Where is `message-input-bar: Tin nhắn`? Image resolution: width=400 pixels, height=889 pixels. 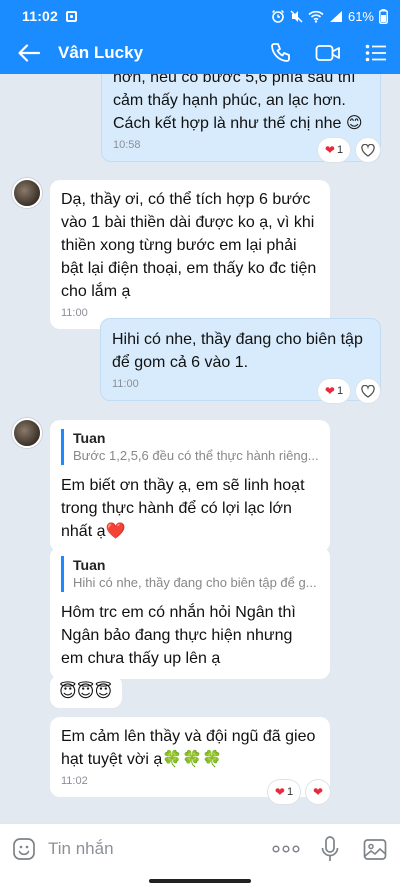
message-input-bar: Tin nhắn is located at coordinates (200, 848).